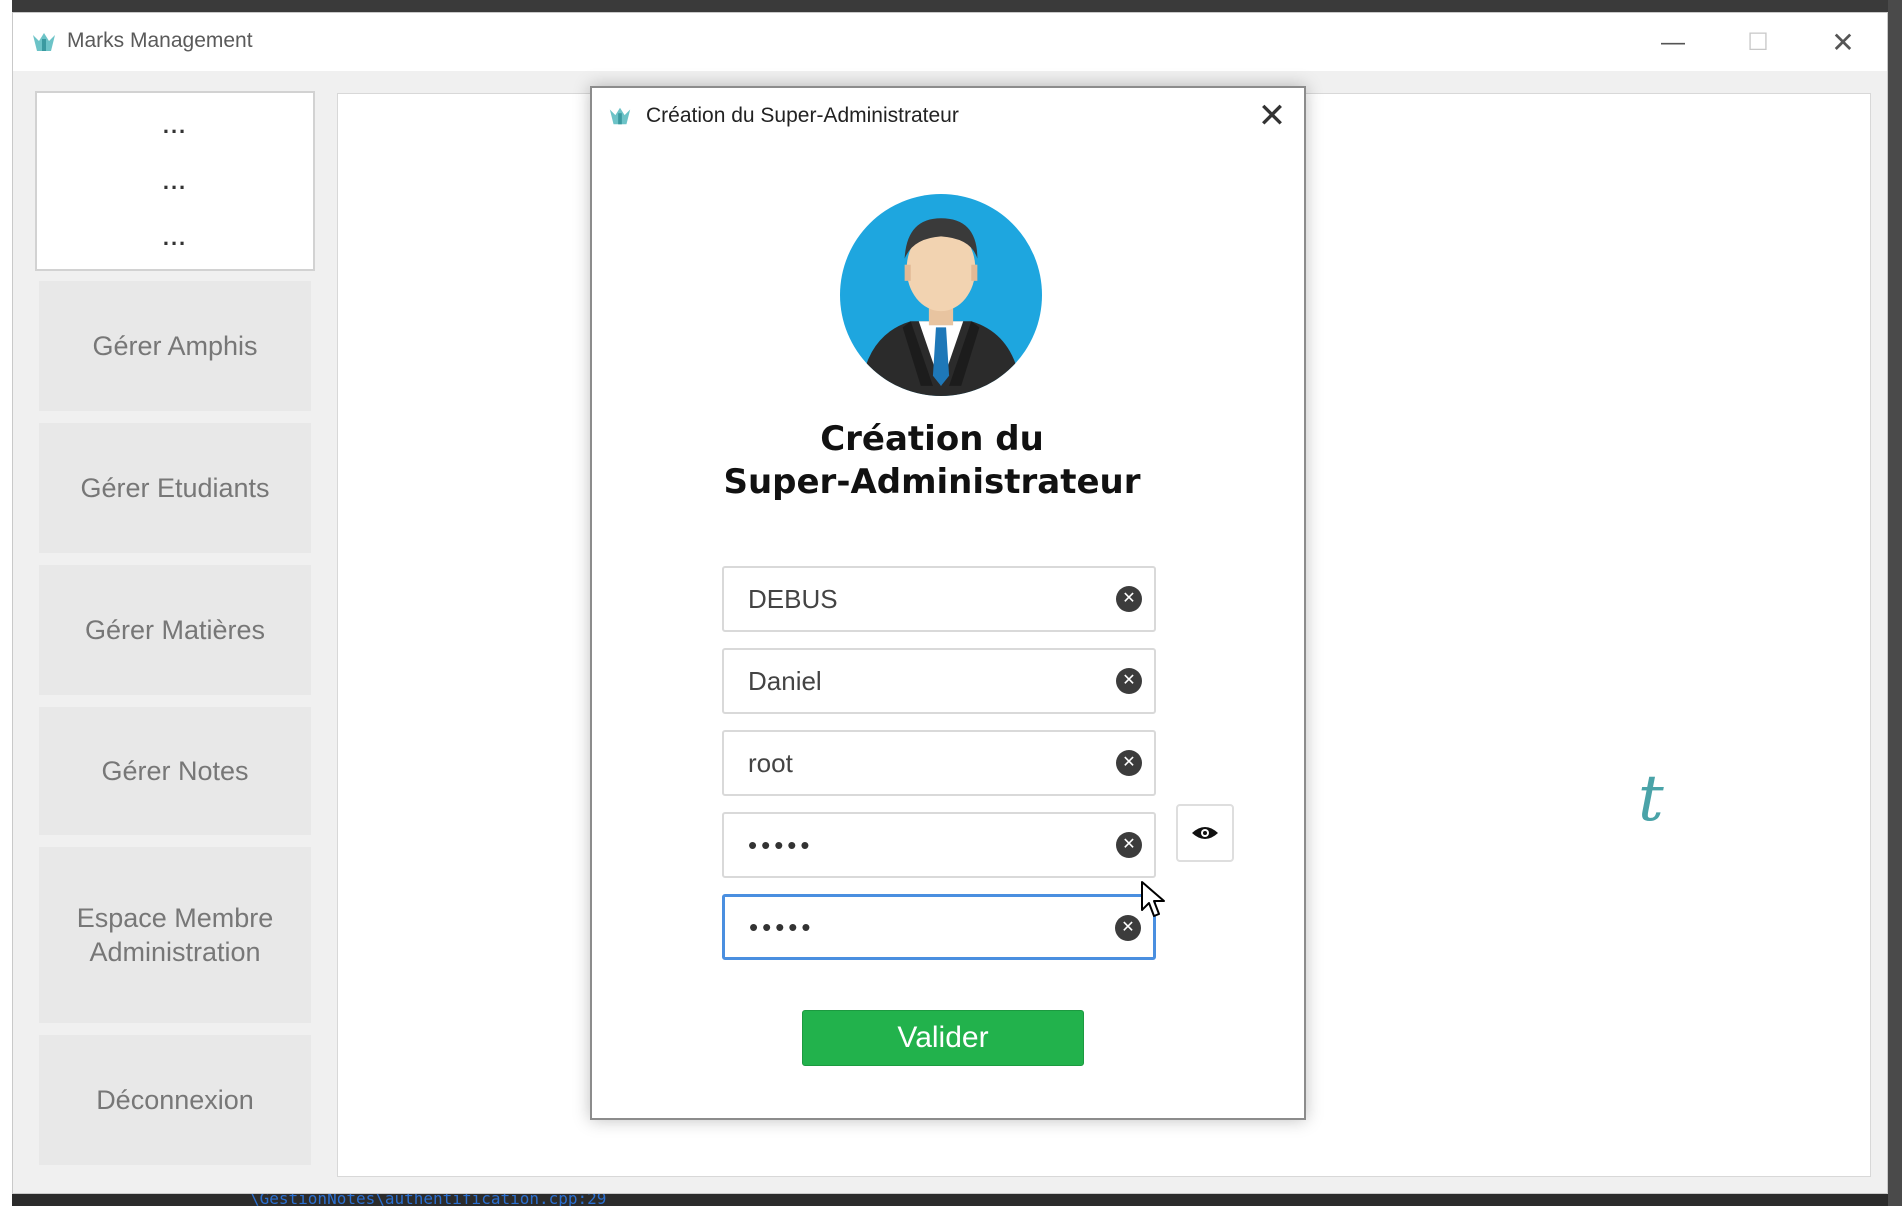 The width and height of the screenshot is (1902, 1206). What do you see at coordinates (1153, 899) in the screenshot?
I see `mouse-cursor-icon` at bounding box center [1153, 899].